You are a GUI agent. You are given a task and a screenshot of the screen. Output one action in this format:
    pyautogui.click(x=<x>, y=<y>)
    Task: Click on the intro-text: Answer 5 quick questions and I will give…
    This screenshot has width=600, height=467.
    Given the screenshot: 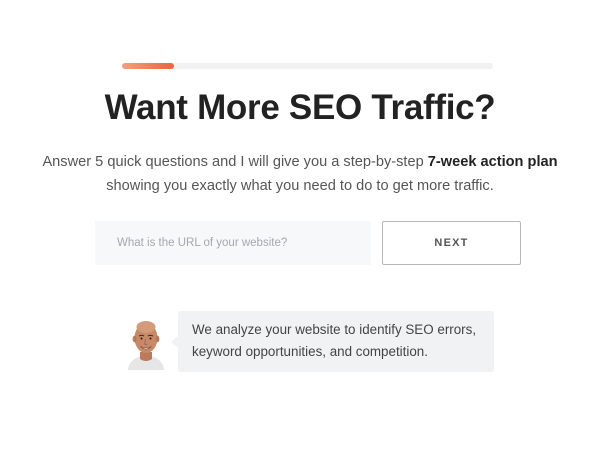 What is the action you would take?
    pyautogui.click(x=300, y=174)
    